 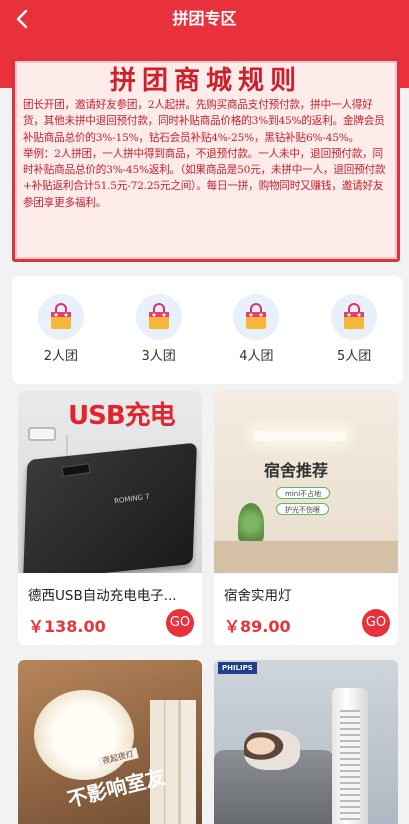 What do you see at coordinates (258, 596) in the screenshot?
I see `product-name: 宿舍实用灯` at bounding box center [258, 596].